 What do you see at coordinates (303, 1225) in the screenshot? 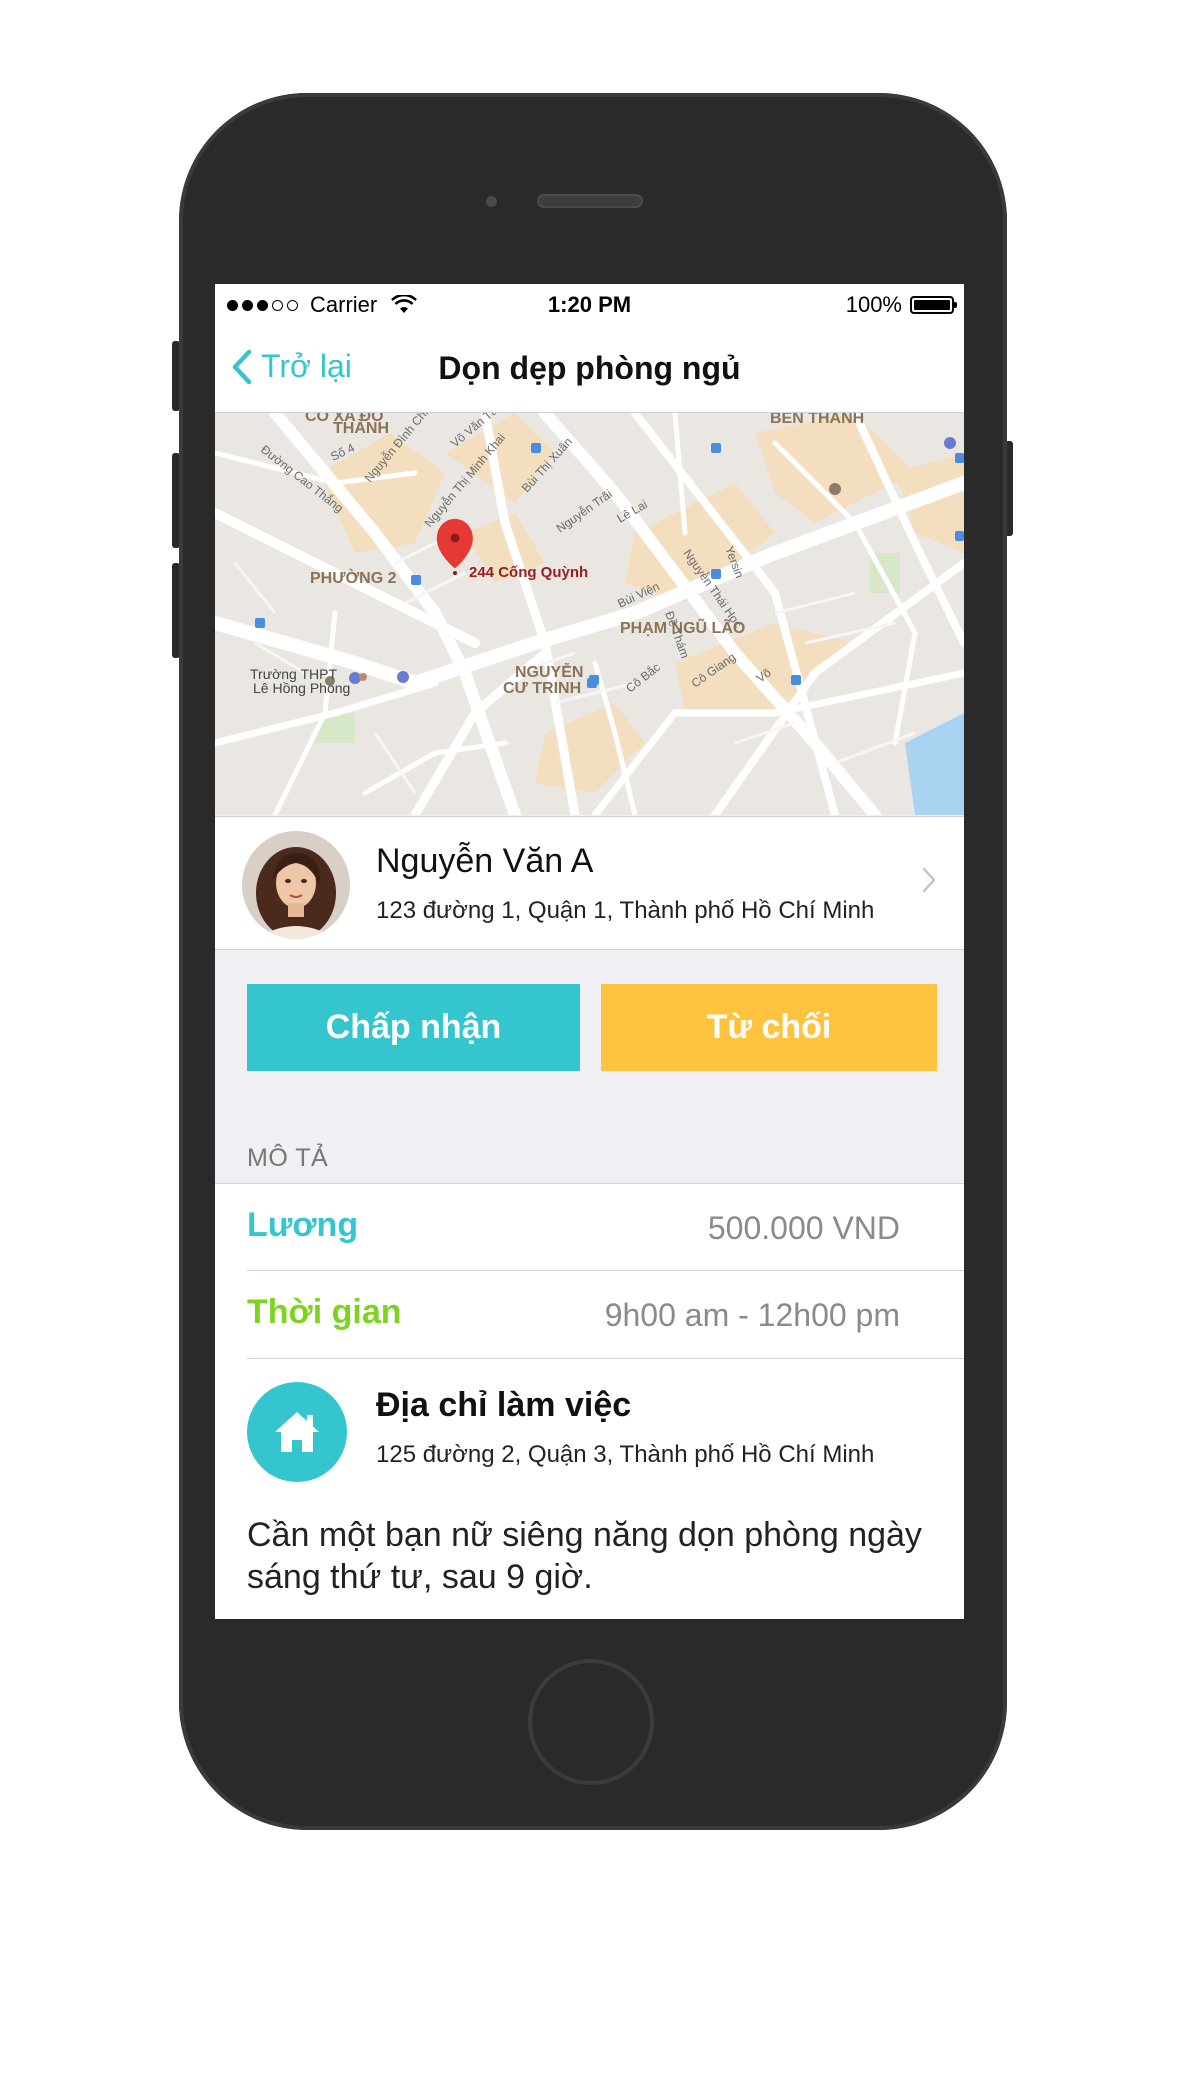
I see `salary-label: Lương` at bounding box center [303, 1225].